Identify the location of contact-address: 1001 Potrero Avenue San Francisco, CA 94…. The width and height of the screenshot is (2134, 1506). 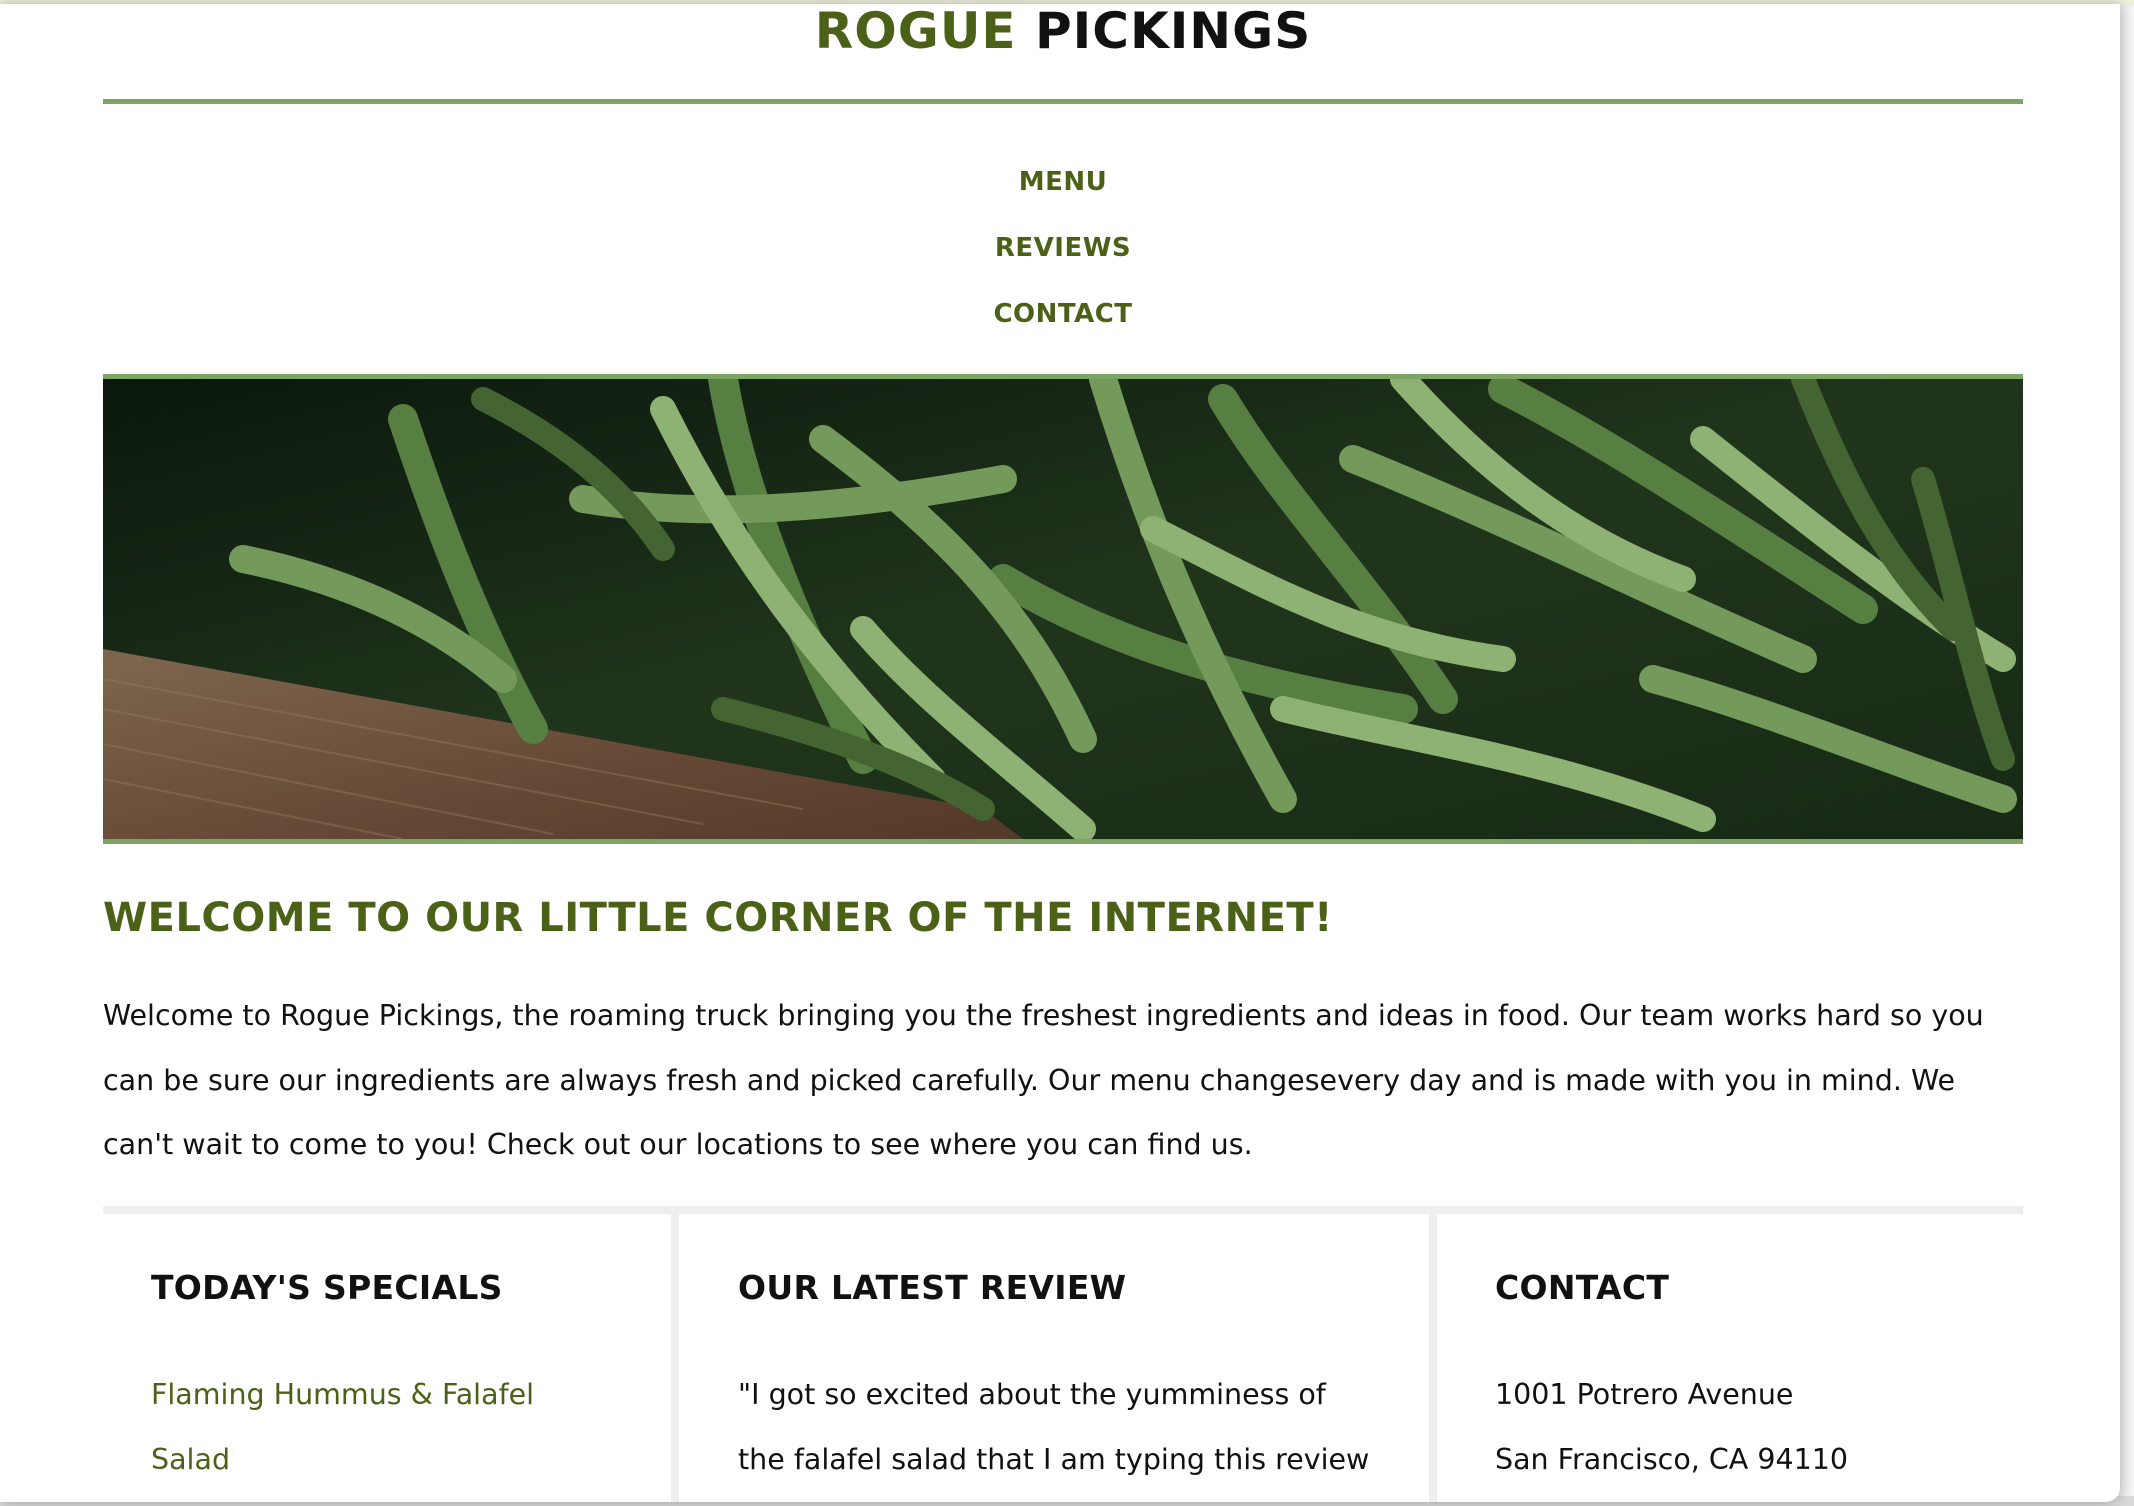
(1735, 1427).